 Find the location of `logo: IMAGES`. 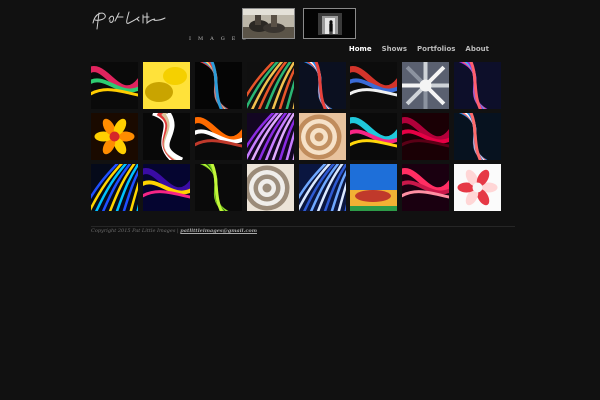

logo: IMAGES is located at coordinates (167, 25).